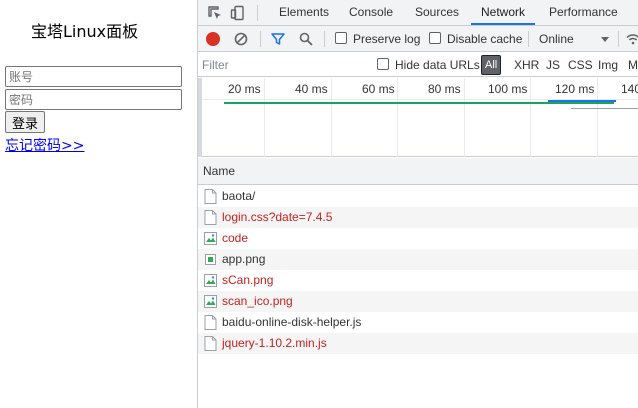  Describe the element at coordinates (418, 171) in the screenshot. I see `name-column-header: Name` at that location.